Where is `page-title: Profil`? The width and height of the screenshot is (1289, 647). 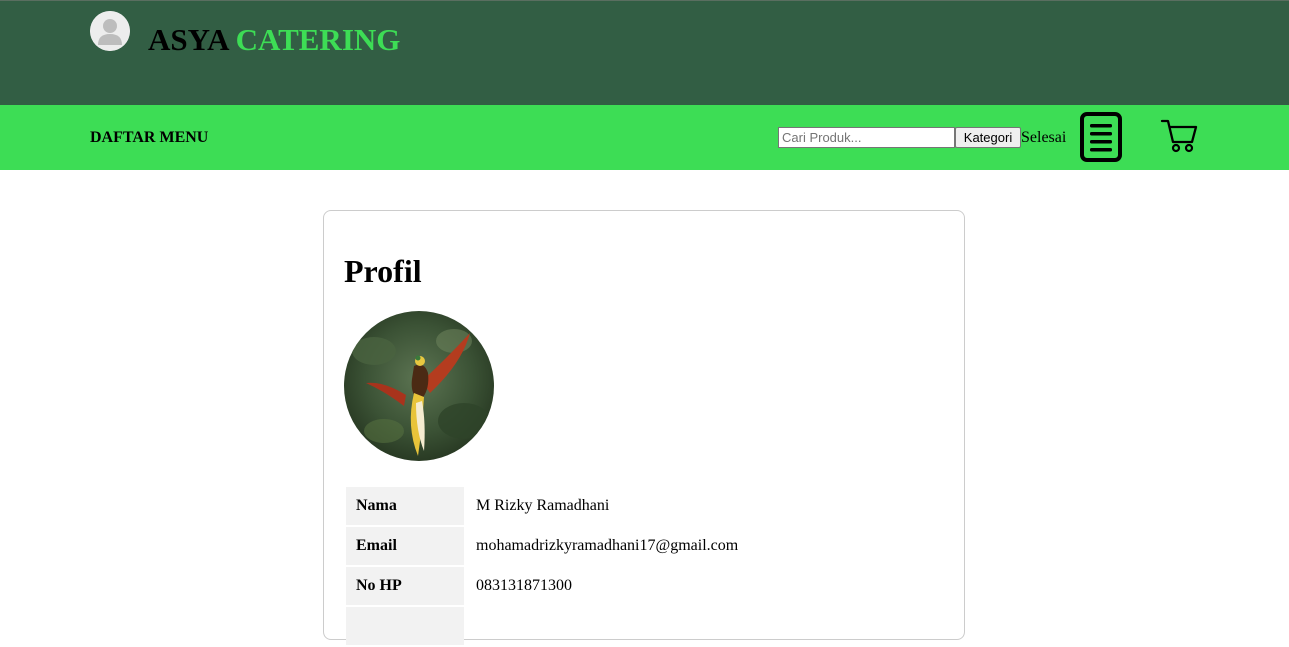
page-title: Profil is located at coordinates (383, 271).